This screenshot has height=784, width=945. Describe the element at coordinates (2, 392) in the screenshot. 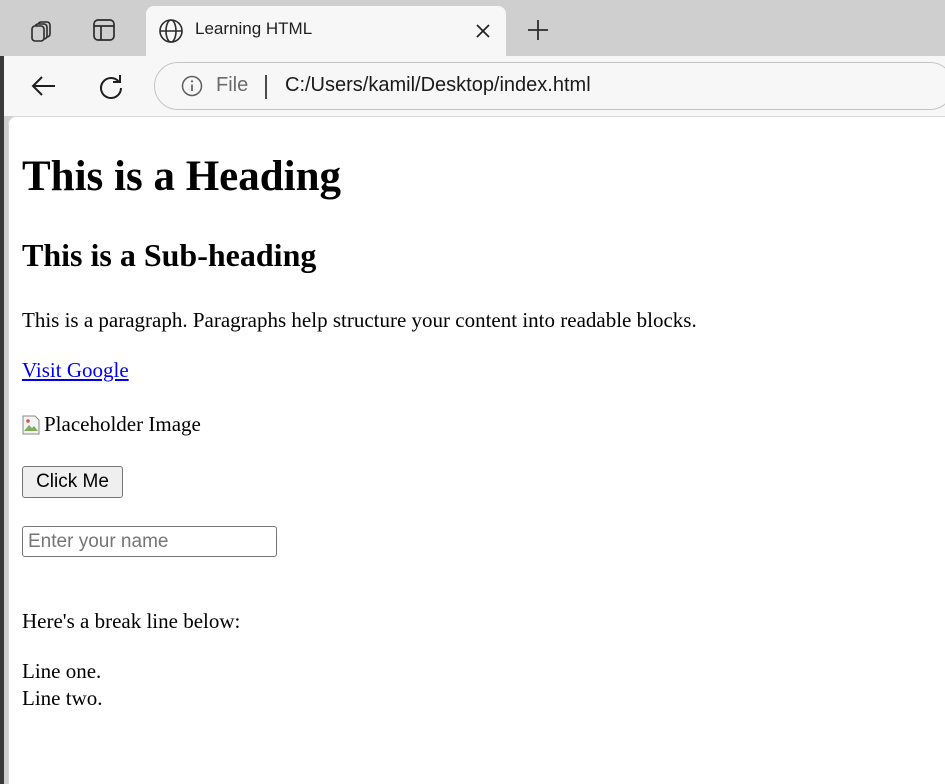

I see `window-edge` at that location.